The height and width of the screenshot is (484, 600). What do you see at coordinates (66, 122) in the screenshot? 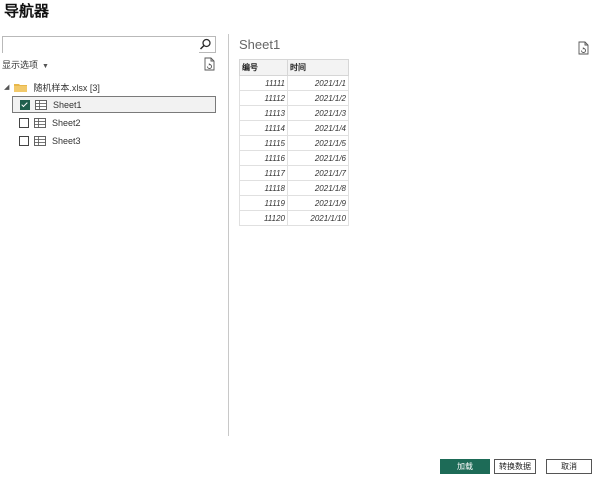
I see `tree-item-label: Sheet2` at bounding box center [66, 122].